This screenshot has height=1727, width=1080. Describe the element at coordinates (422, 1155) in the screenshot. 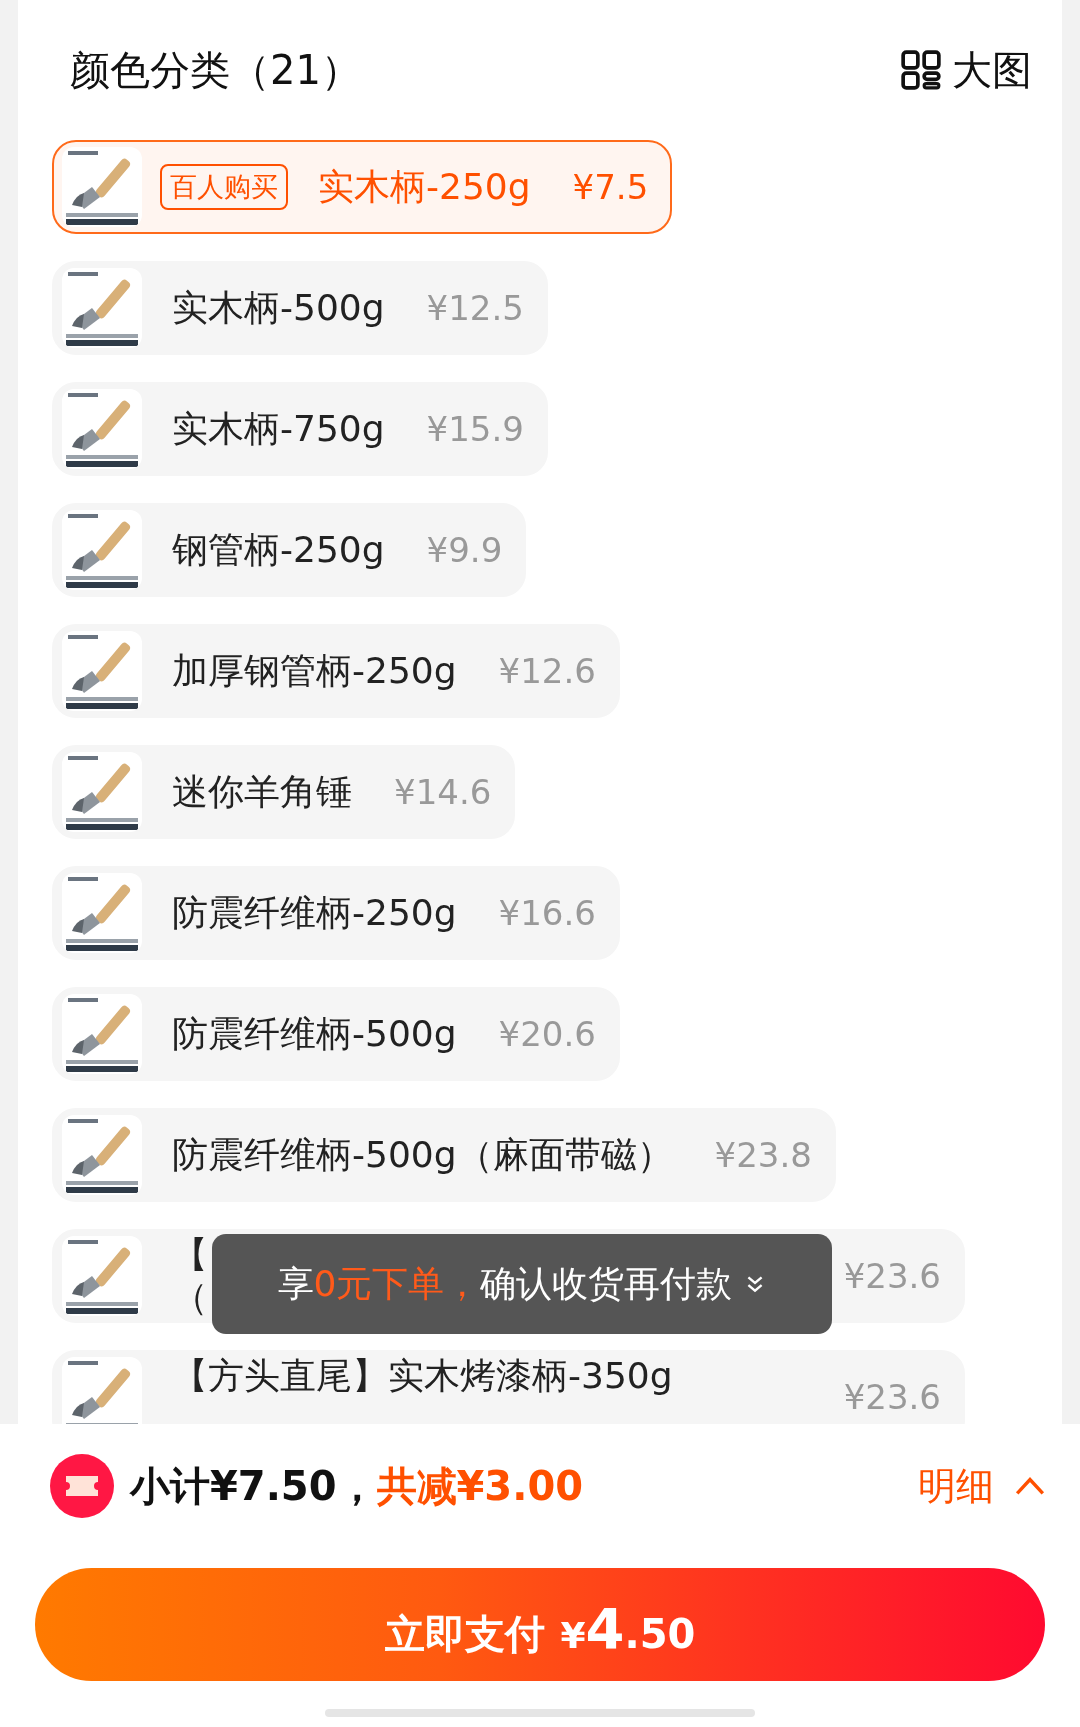

I see `variant-name: 防震纤维柄-500g（麻面带磁）` at that location.